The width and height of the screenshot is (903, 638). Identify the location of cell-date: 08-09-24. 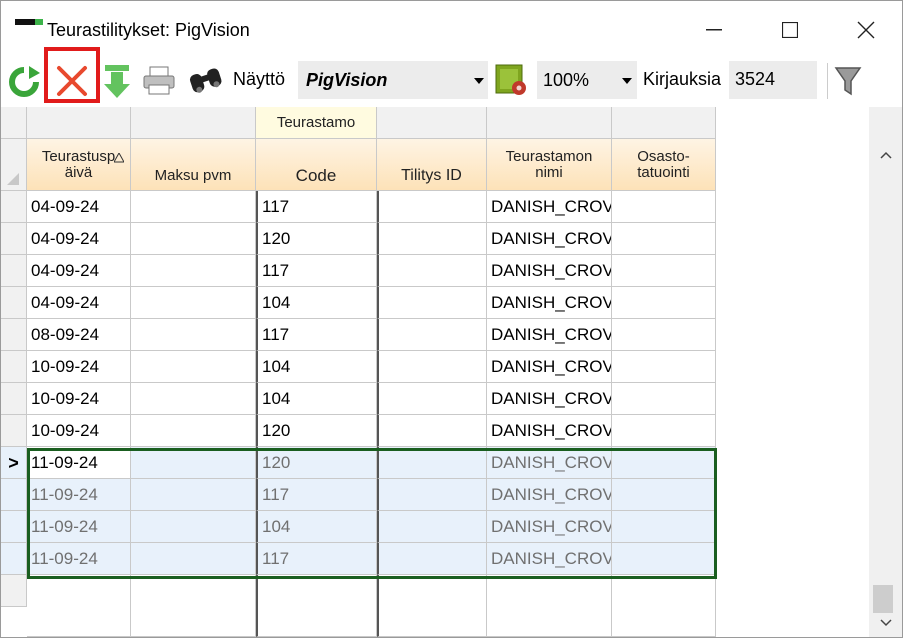
(79, 335).